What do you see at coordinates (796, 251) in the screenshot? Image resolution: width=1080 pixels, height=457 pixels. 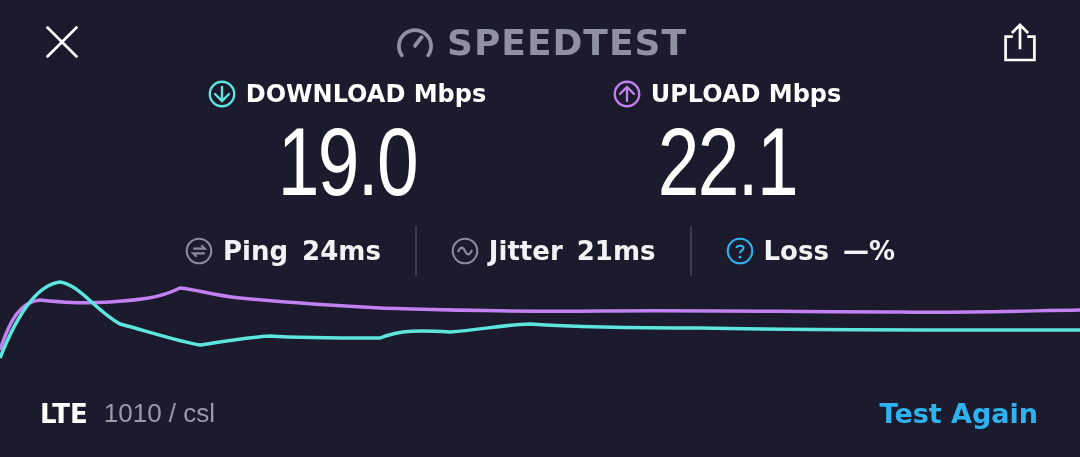 I see `stat-label: Loss` at bounding box center [796, 251].